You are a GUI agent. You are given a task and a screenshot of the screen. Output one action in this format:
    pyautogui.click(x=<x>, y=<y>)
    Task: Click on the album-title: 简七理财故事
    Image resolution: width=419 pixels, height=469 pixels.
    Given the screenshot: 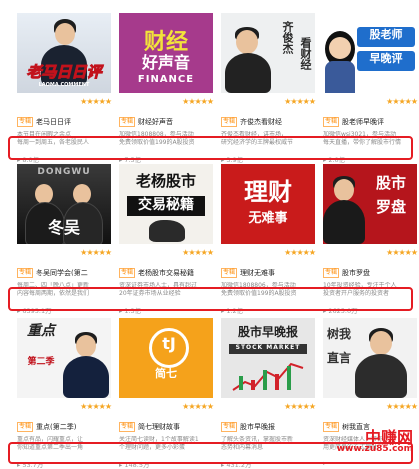 What is the action you would take?
    pyautogui.click(x=159, y=427)
    